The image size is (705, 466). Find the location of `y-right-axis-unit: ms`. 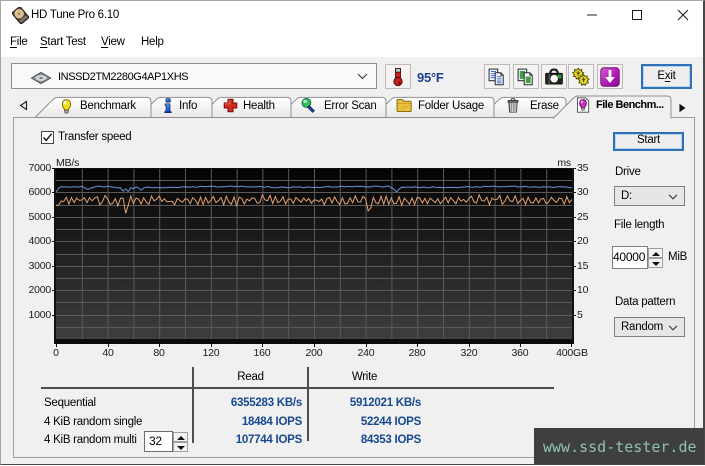

y-right-axis-unit: ms is located at coordinates (564, 163).